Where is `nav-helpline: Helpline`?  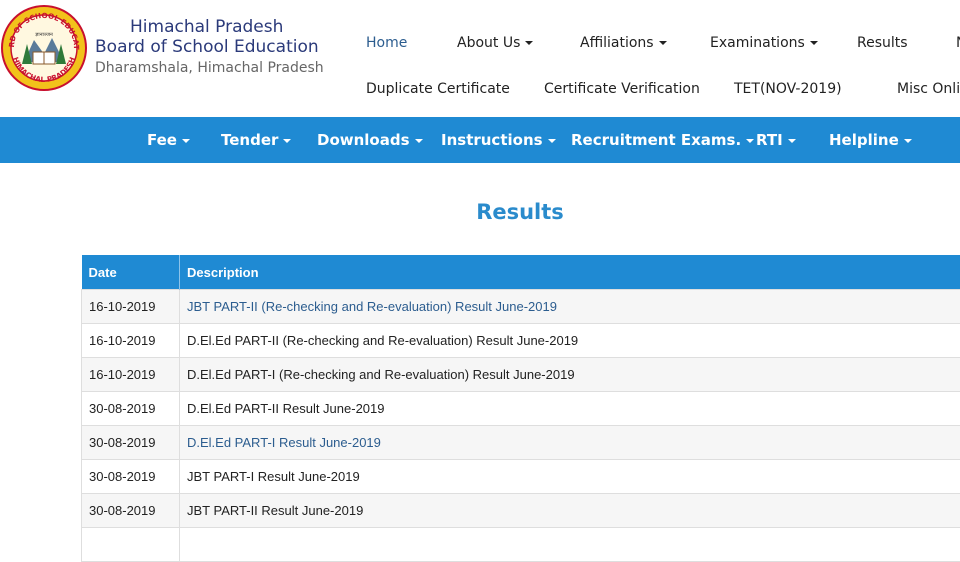 nav-helpline: Helpline is located at coordinates (870, 140).